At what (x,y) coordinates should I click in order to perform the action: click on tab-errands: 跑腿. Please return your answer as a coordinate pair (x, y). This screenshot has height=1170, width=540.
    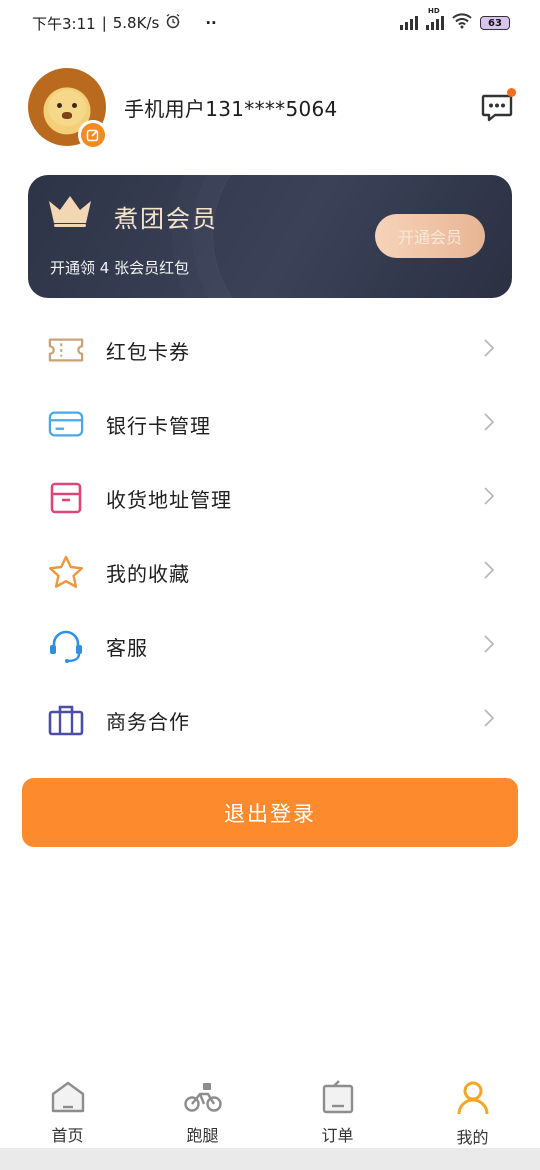
    Looking at the image, I should click on (202, 1108).